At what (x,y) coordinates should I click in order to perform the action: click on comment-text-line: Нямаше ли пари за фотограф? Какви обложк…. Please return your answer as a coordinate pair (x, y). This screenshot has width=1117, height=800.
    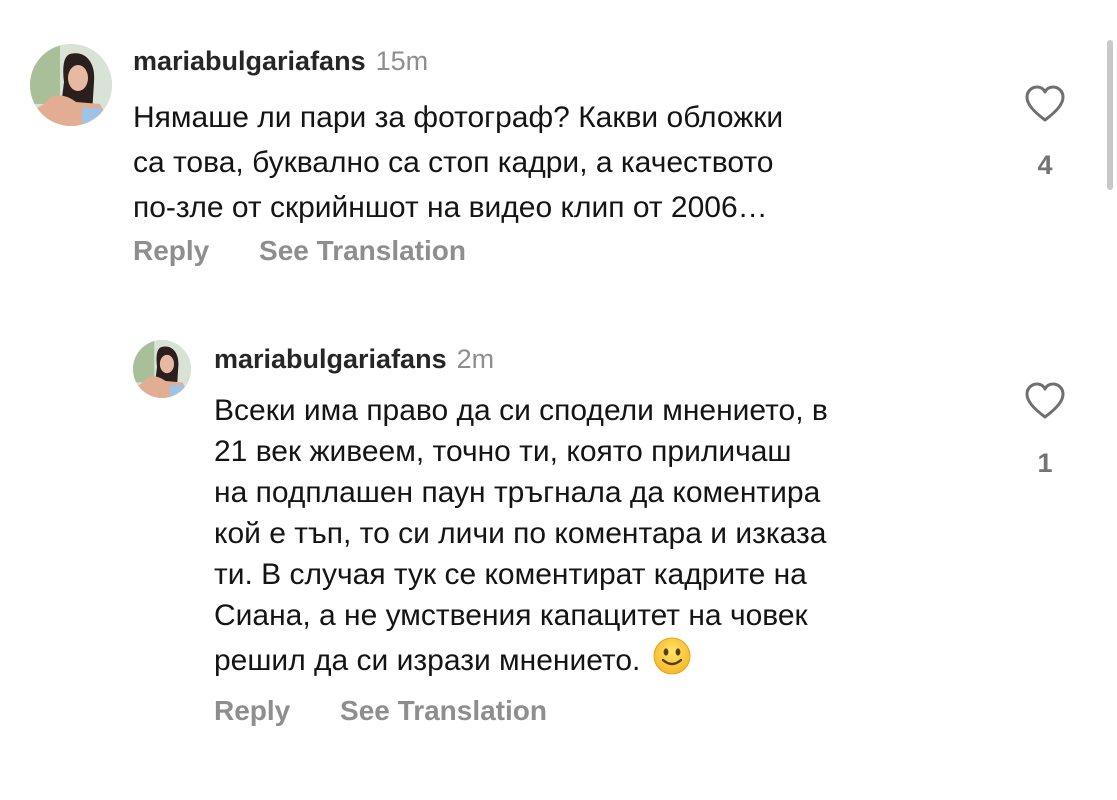
    Looking at the image, I should click on (458, 117).